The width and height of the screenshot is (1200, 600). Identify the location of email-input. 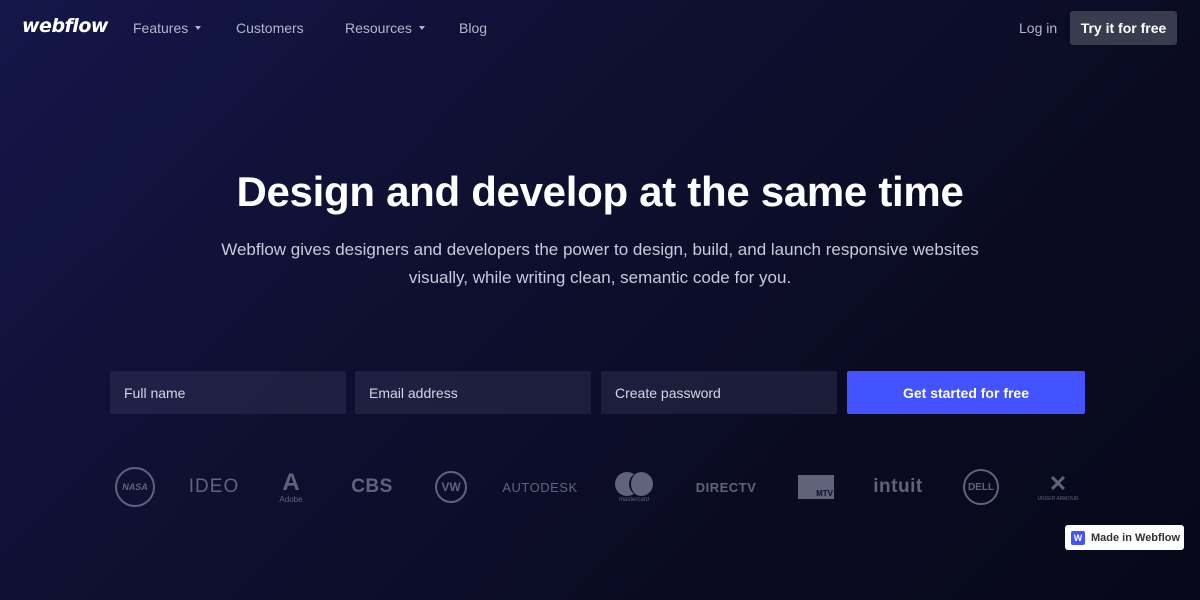
(473, 392).